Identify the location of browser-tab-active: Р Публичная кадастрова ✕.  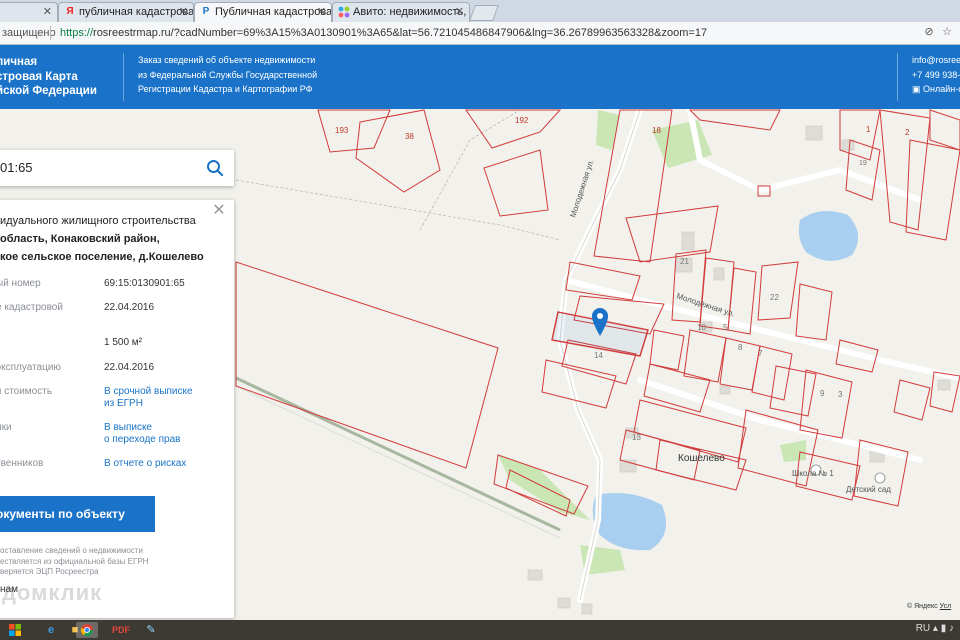
(263, 12).